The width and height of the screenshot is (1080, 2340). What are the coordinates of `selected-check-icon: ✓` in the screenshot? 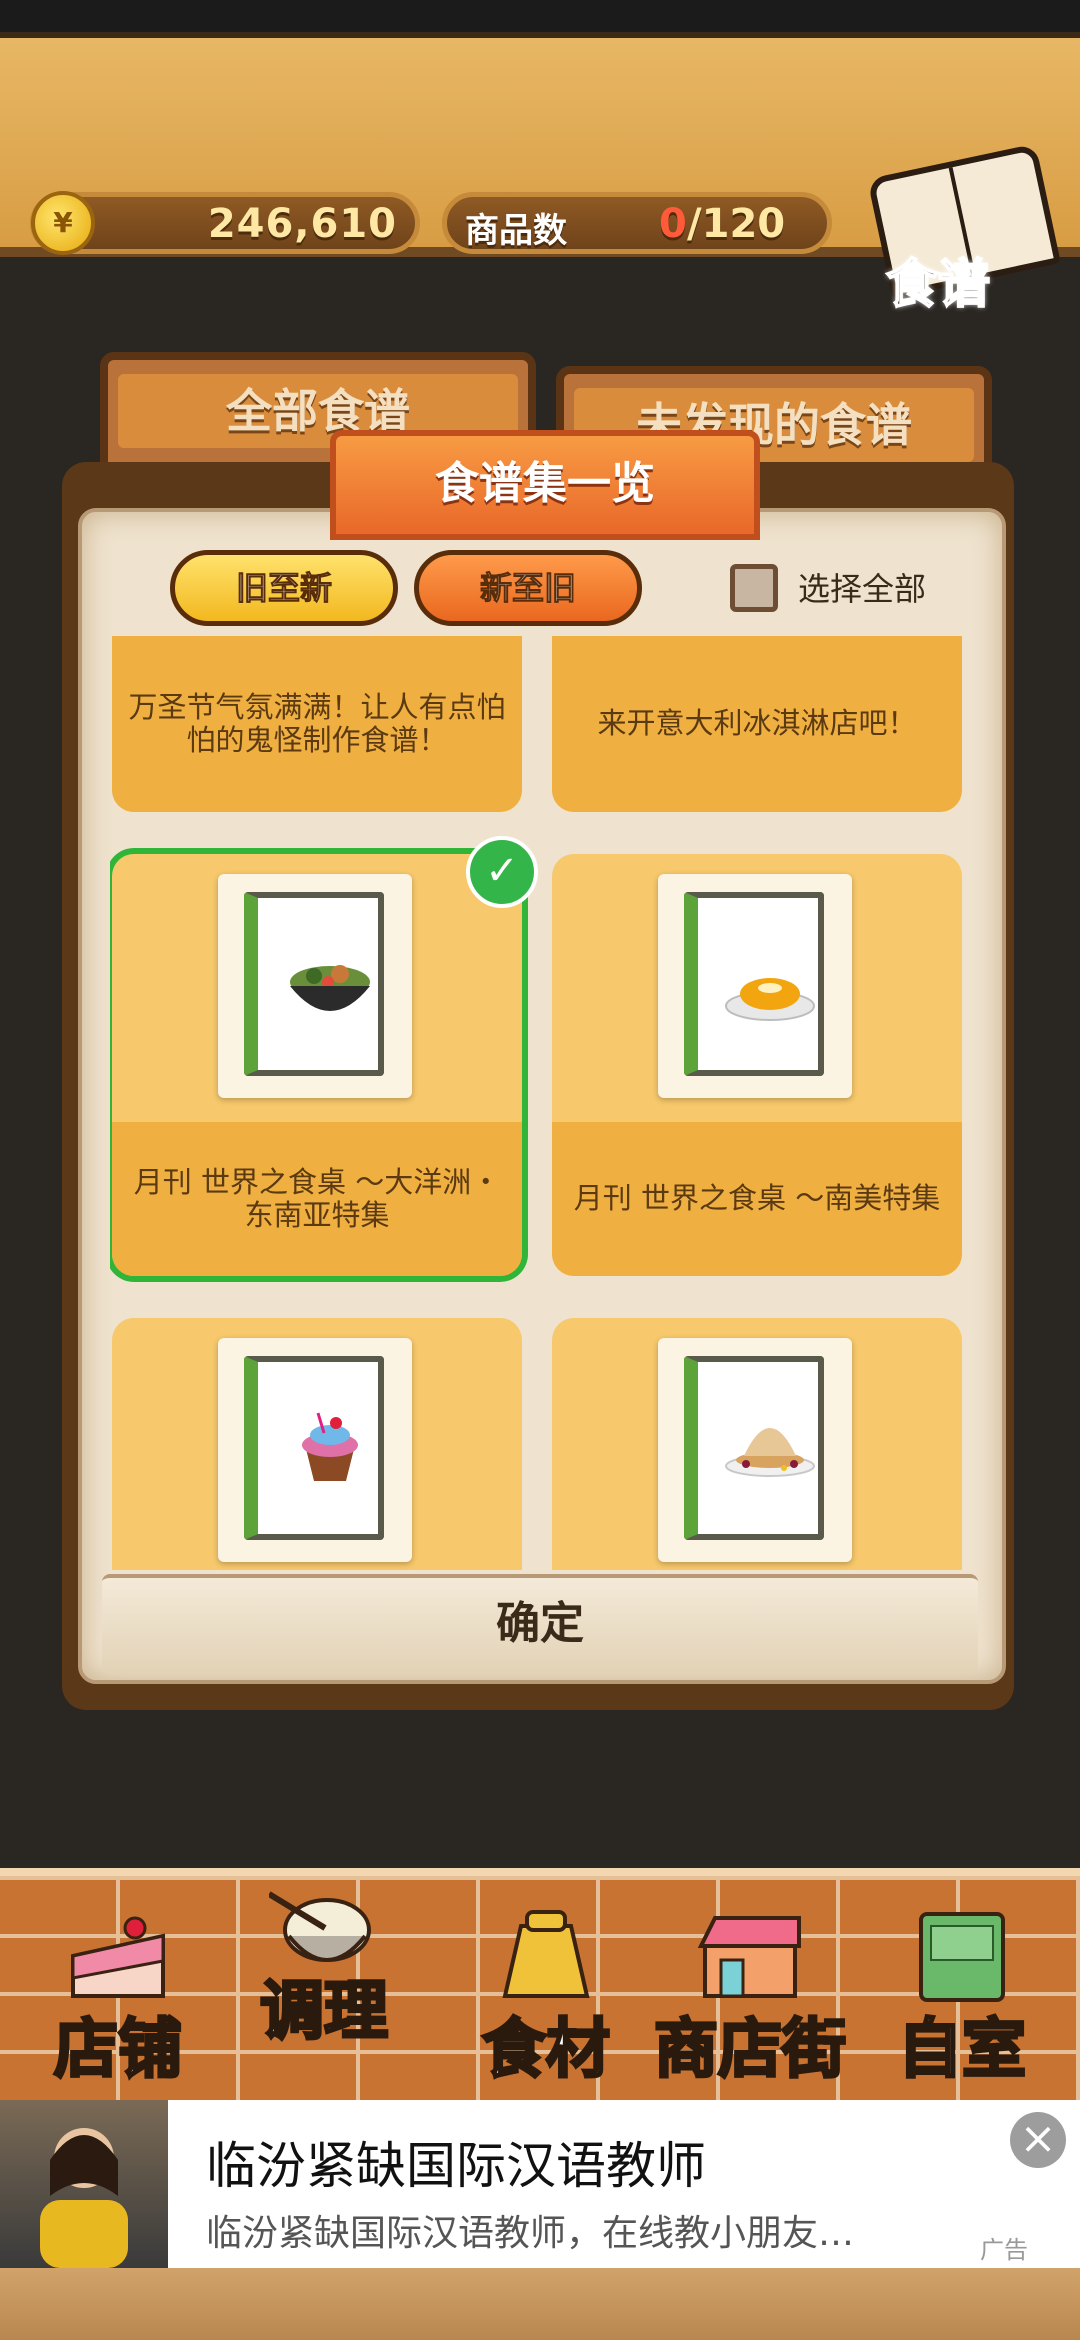 It's located at (502, 872).